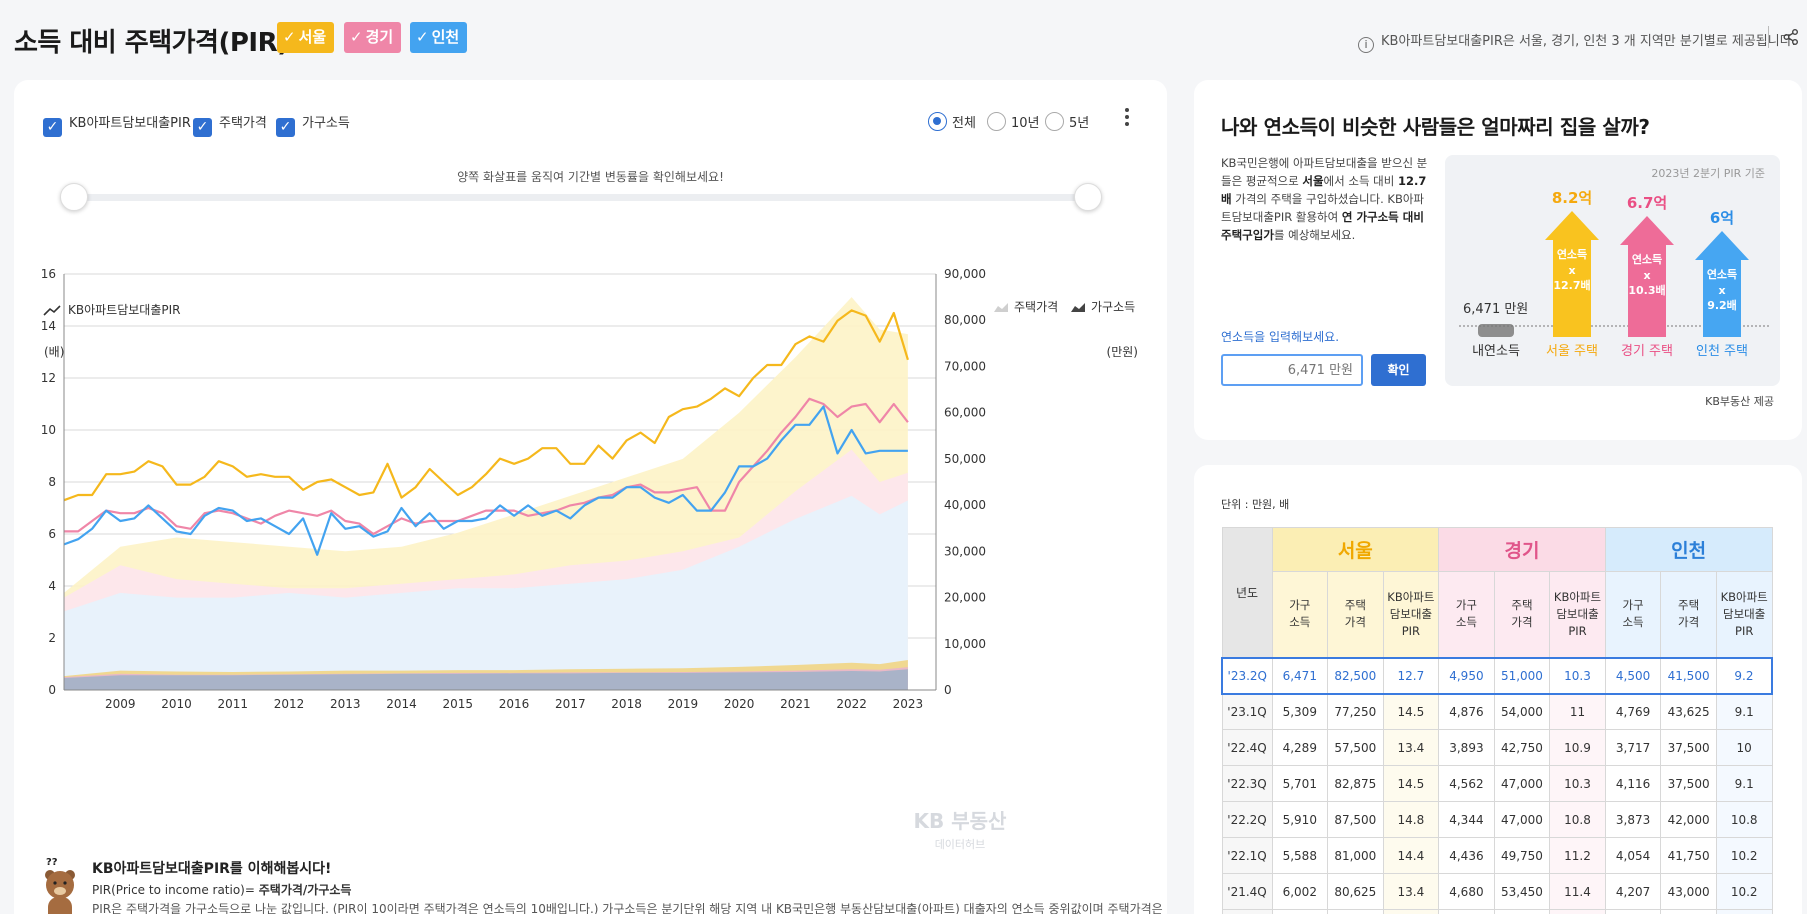 This screenshot has height=914, width=1807. What do you see at coordinates (1411, 855) in the screenshot?
I see `table-cell: 14.4` at bounding box center [1411, 855].